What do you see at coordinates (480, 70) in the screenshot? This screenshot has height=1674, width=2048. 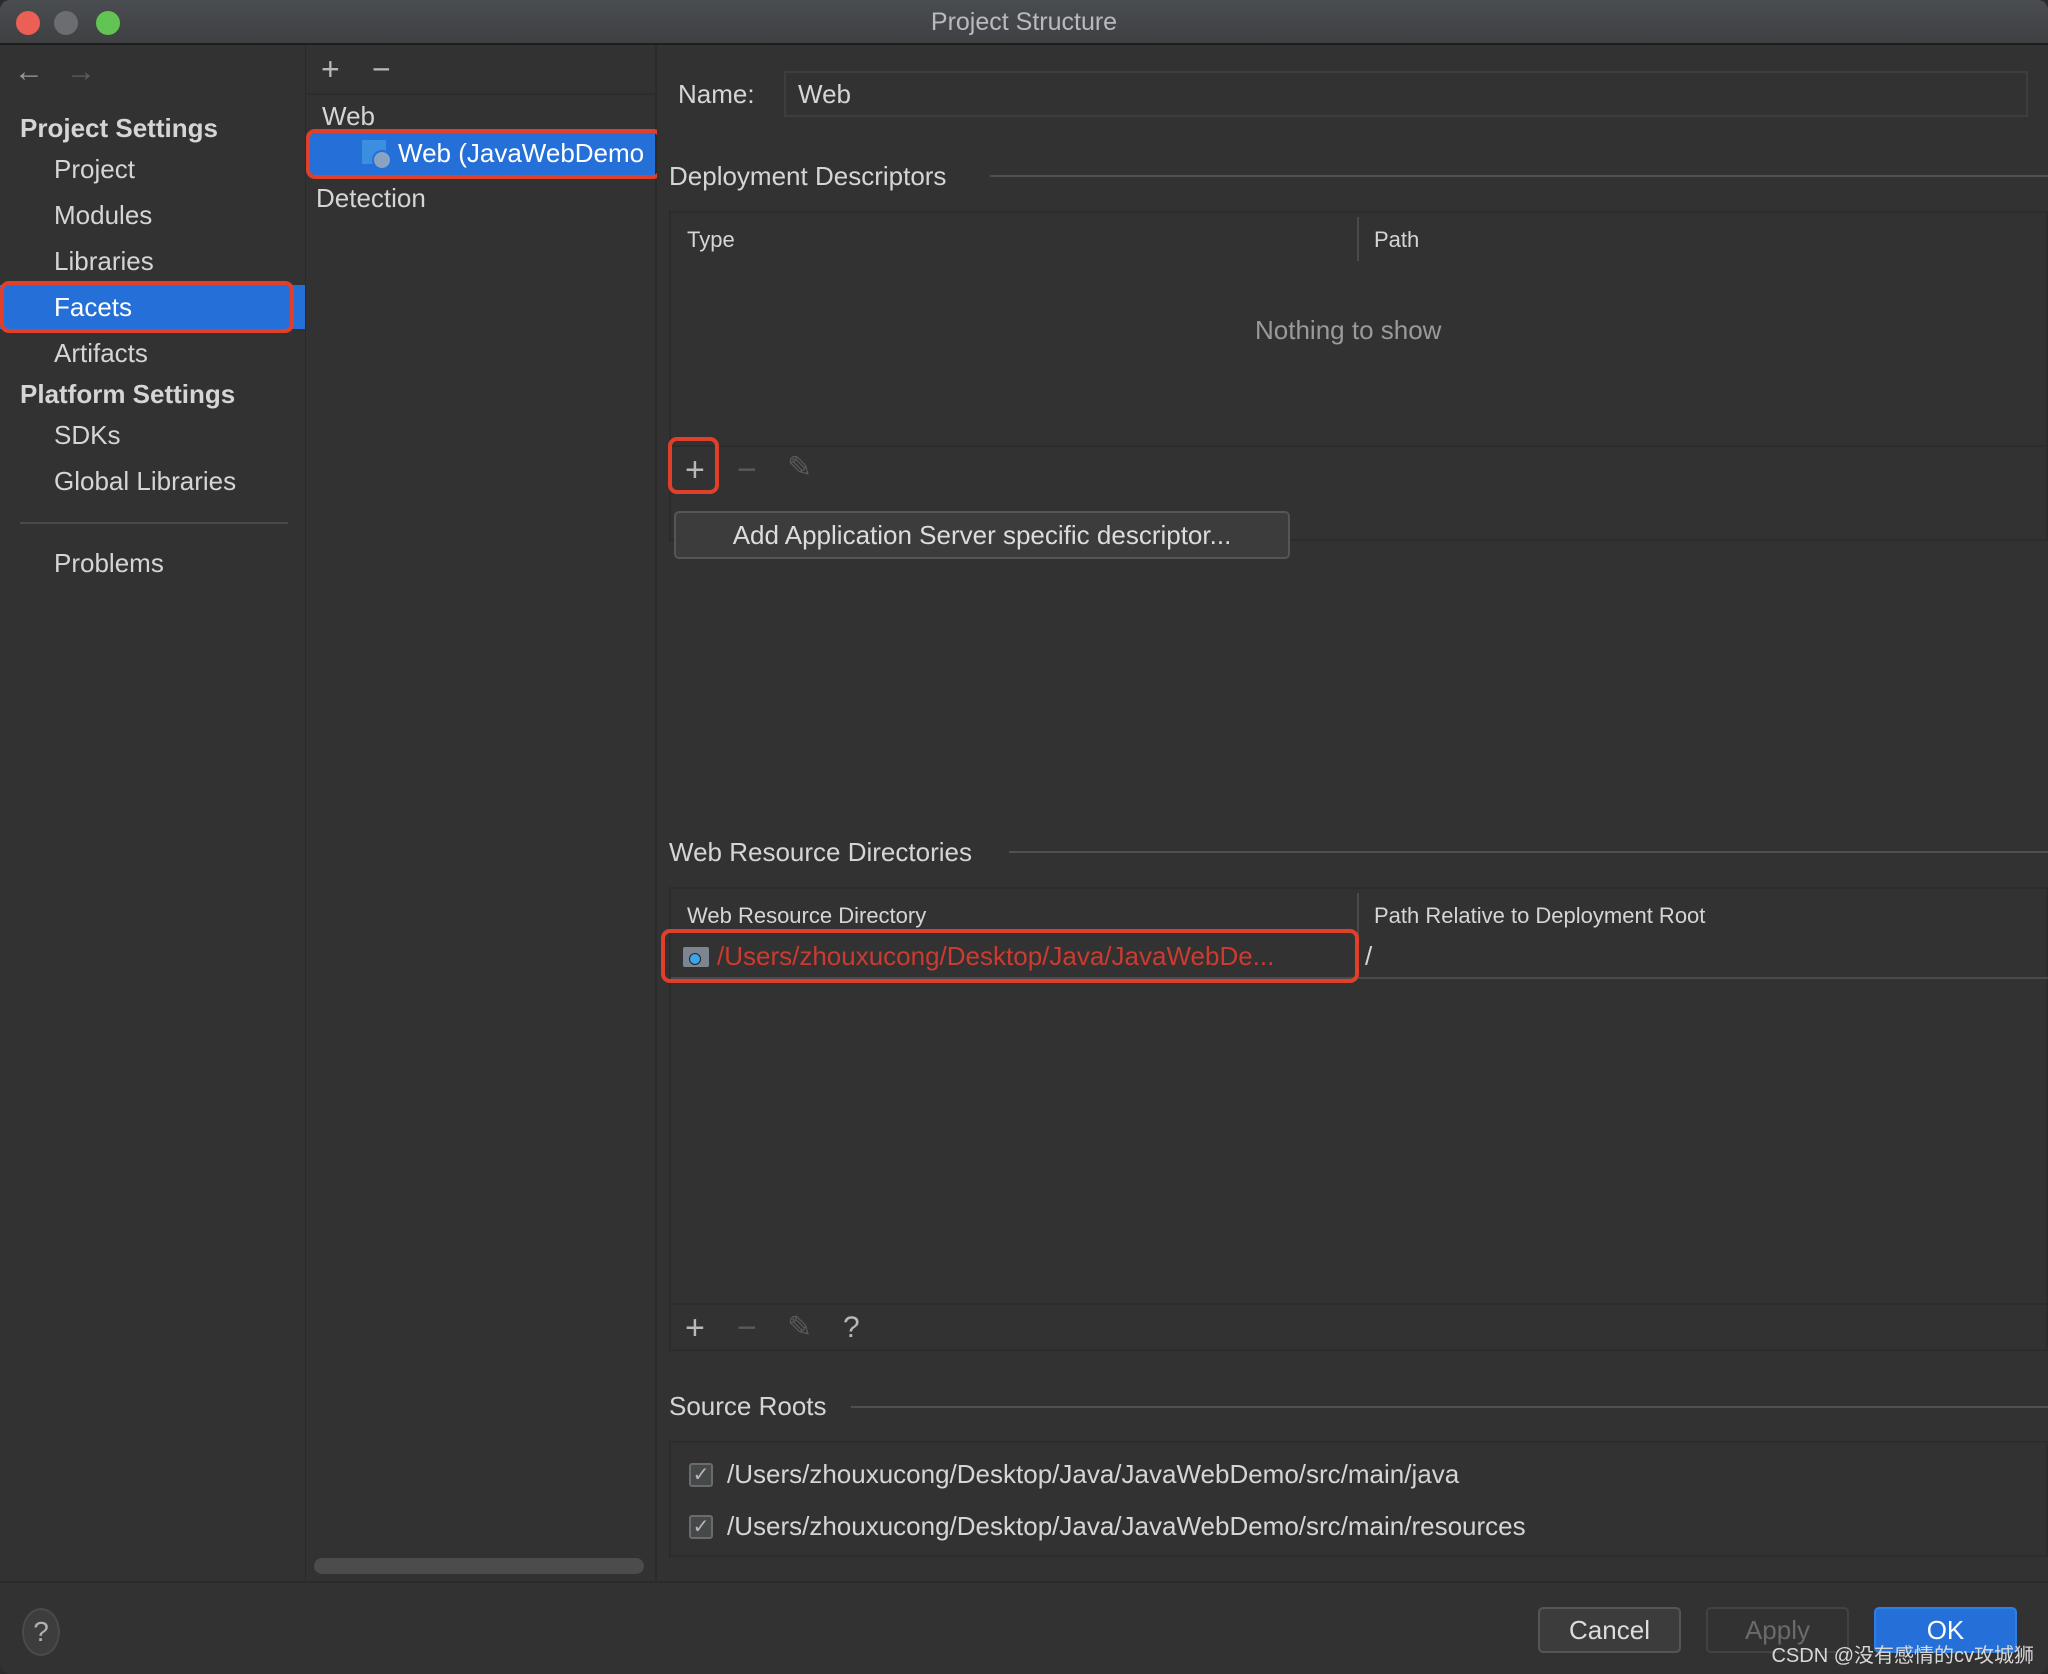 I see `facets-toolbar: + −` at bounding box center [480, 70].